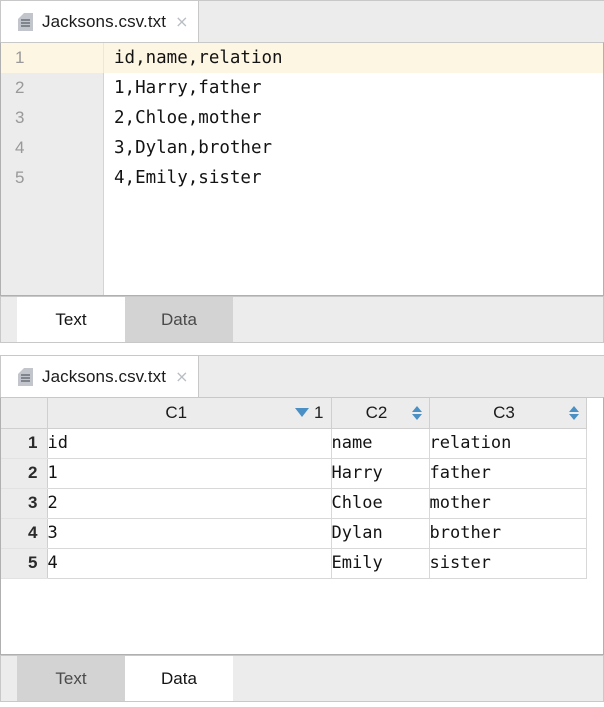  I want to click on data-panel-tabstrip: Jacksons.csv.txt ×, so click(302, 376).